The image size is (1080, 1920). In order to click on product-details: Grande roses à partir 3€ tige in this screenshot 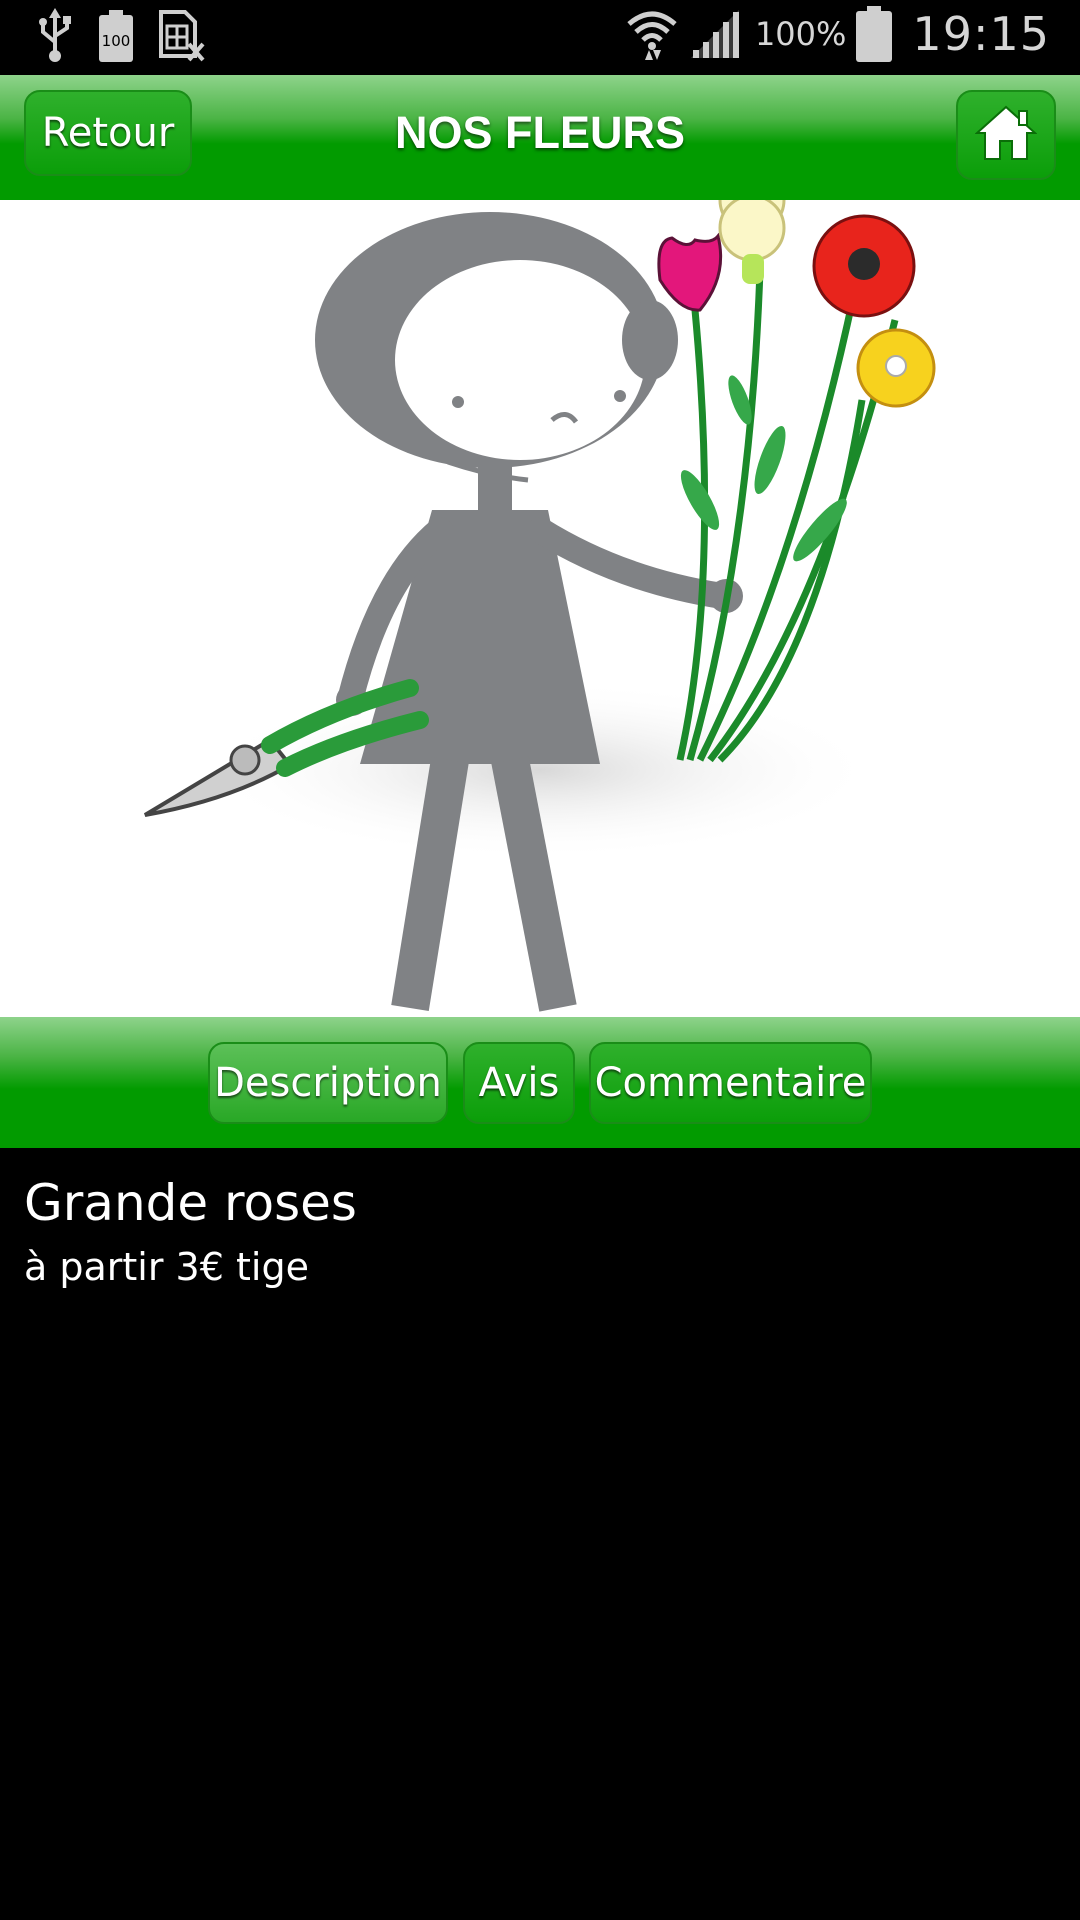, I will do `click(190, 1231)`.